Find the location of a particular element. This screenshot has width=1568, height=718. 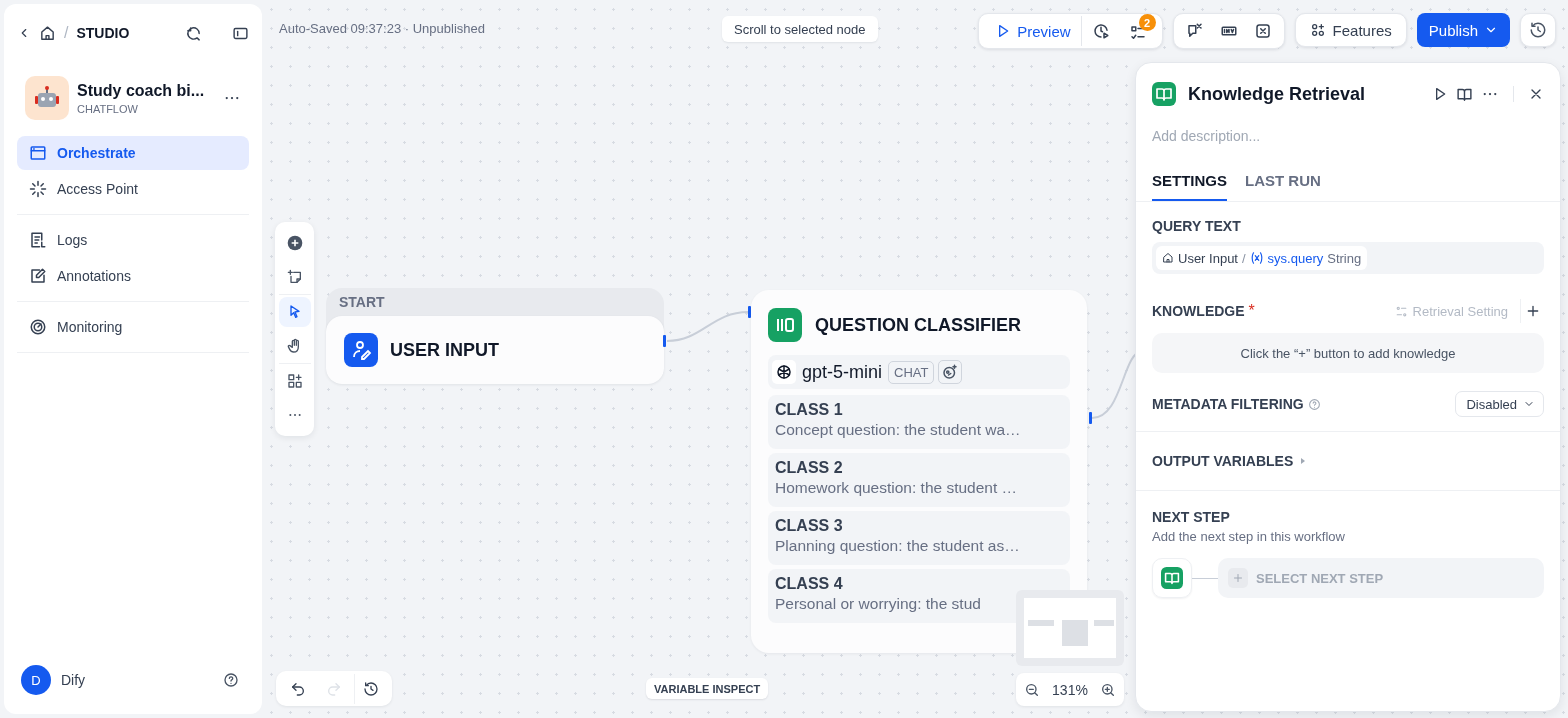

model-tag: CHAT is located at coordinates (911, 372).